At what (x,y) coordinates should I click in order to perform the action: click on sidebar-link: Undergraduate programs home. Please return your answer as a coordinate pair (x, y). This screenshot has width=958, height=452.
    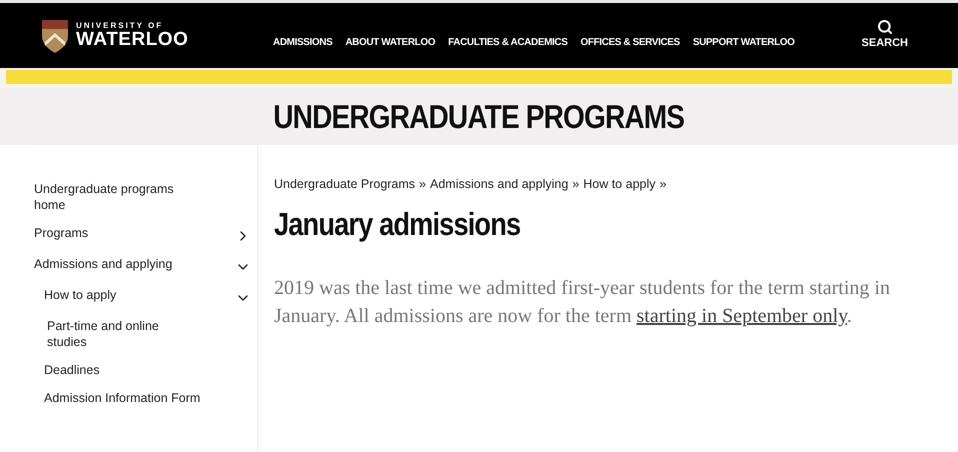
    Looking at the image, I should click on (114, 197).